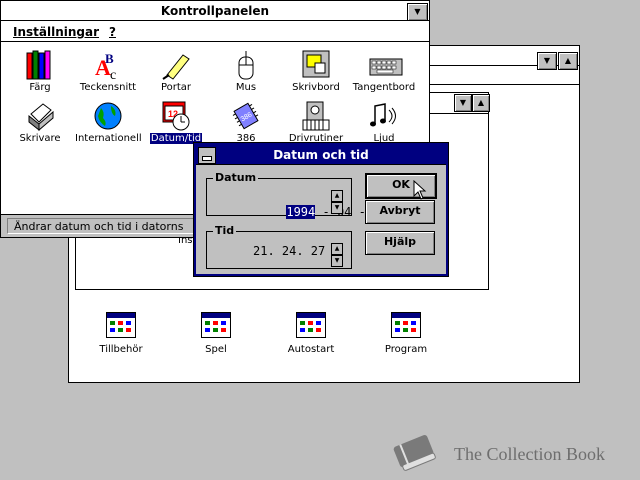 The width and height of the screenshot is (640, 480). I want to click on icon-skrivbord: Skrivbord, so click(316, 71).